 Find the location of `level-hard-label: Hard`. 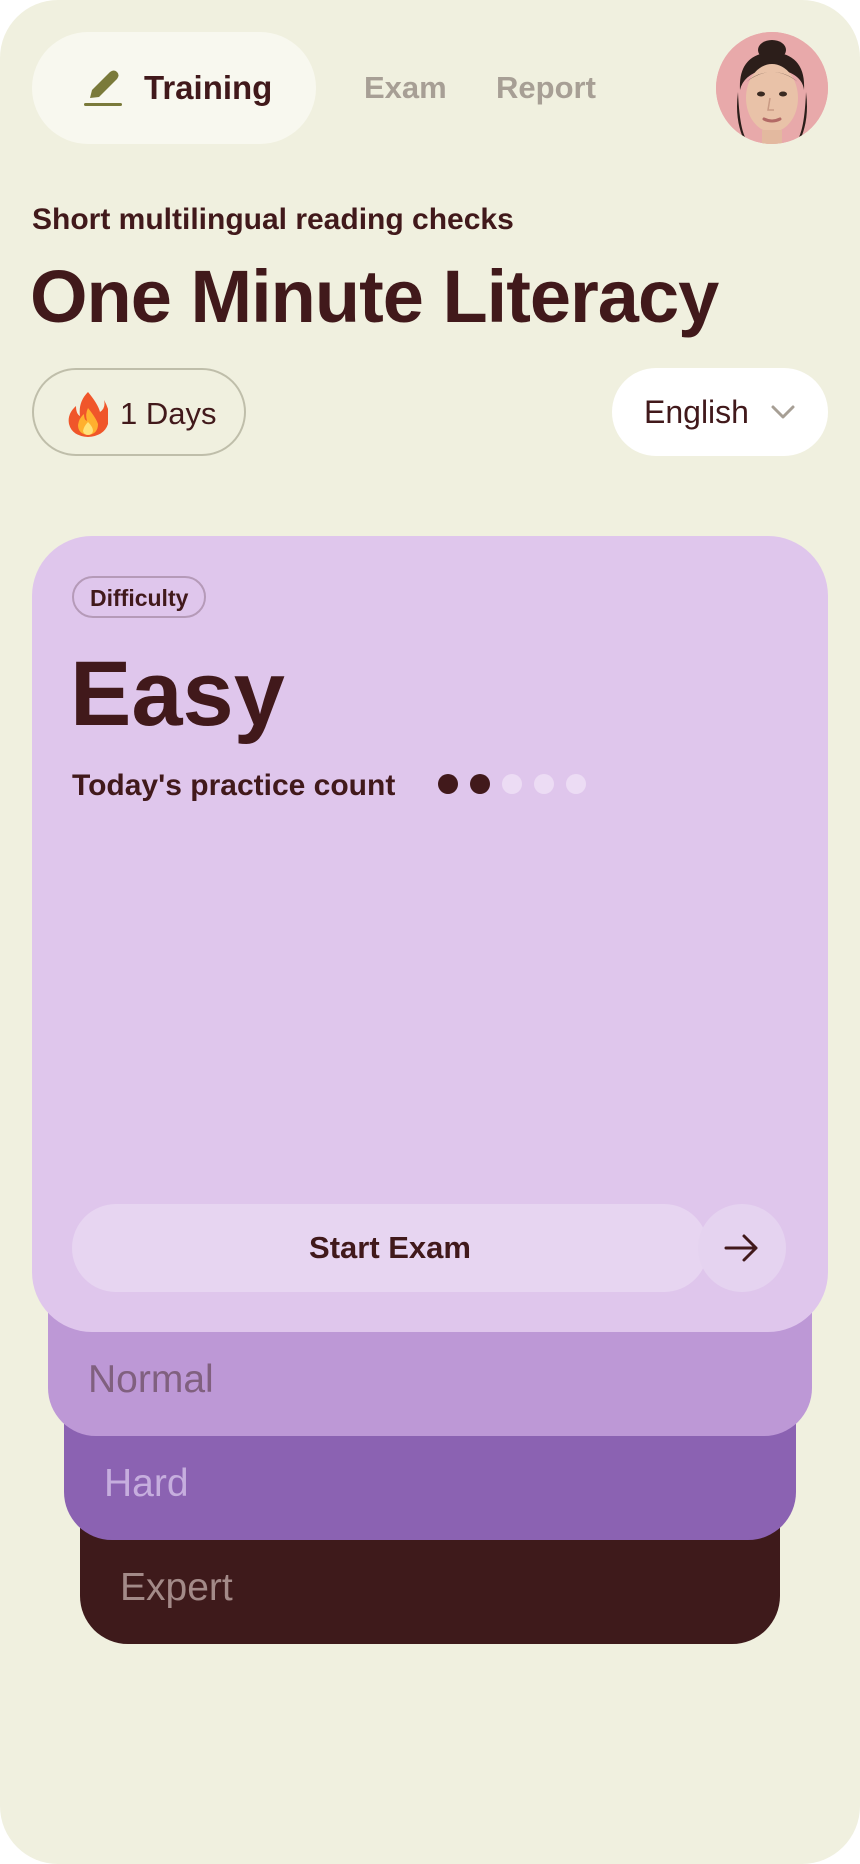

level-hard-label: Hard is located at coordinates (146, 1483).